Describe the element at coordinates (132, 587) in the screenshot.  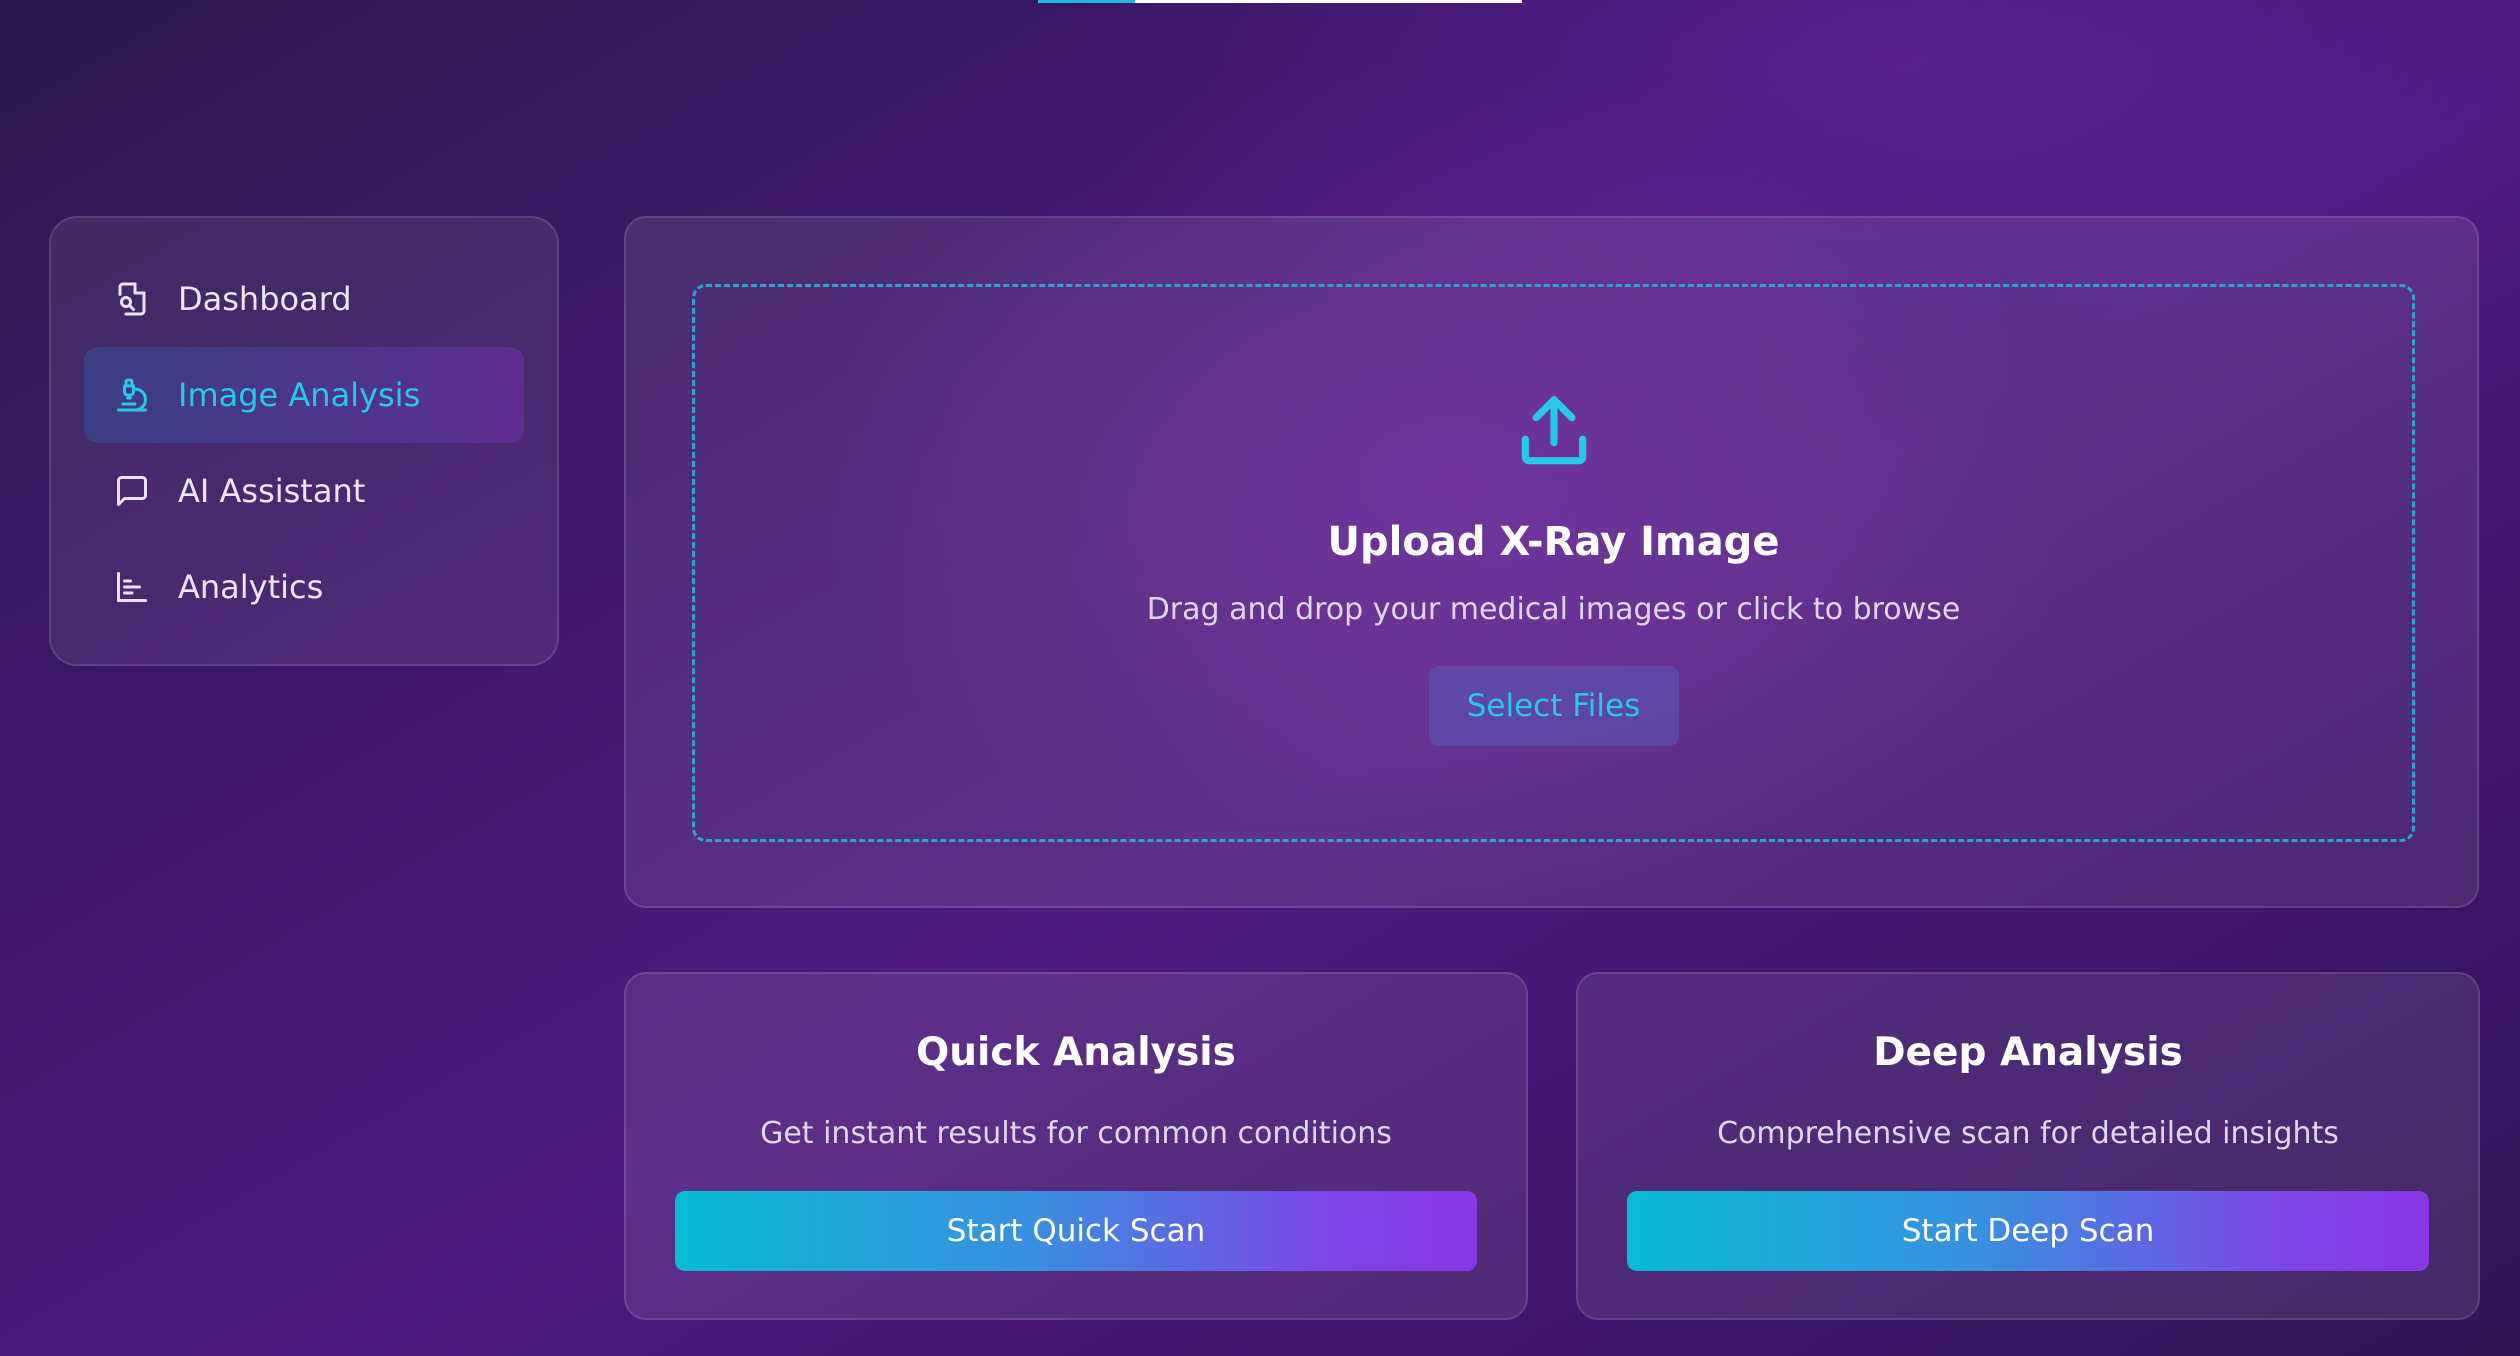
I see `bar-chart-icon` at that location.